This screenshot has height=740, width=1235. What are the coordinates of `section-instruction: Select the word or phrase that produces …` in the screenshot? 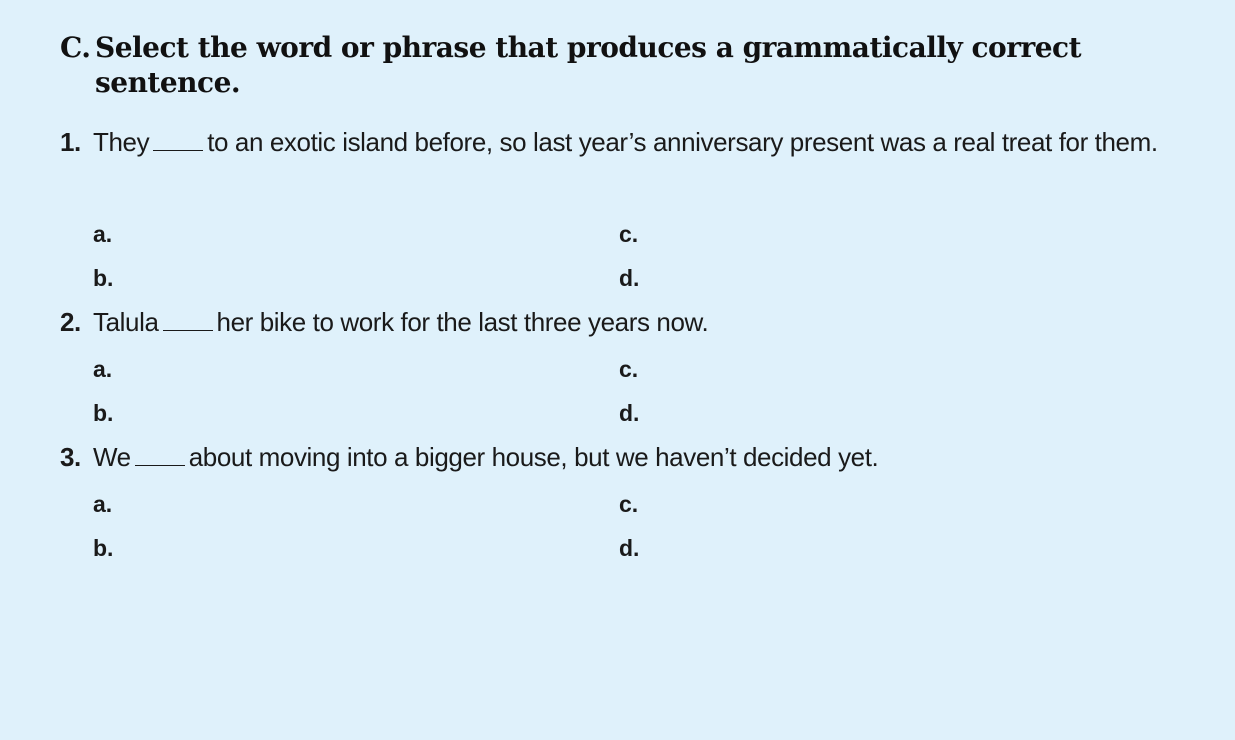 It's located at (588, 65).